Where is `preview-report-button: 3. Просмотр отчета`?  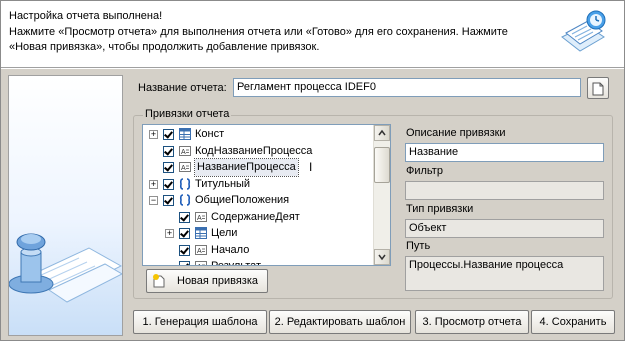 preview-report-button: 3. Просмотр отчета is located at coordinates (472, 322).